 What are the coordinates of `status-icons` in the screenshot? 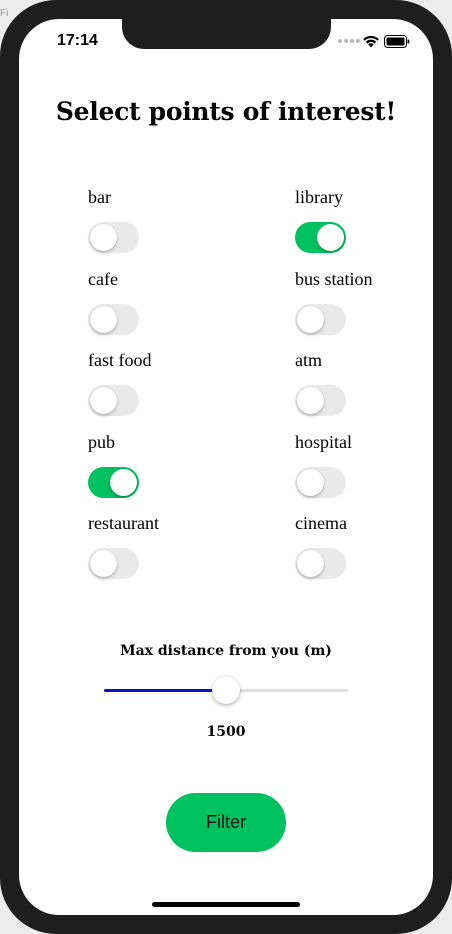 It's located at (377, 42).